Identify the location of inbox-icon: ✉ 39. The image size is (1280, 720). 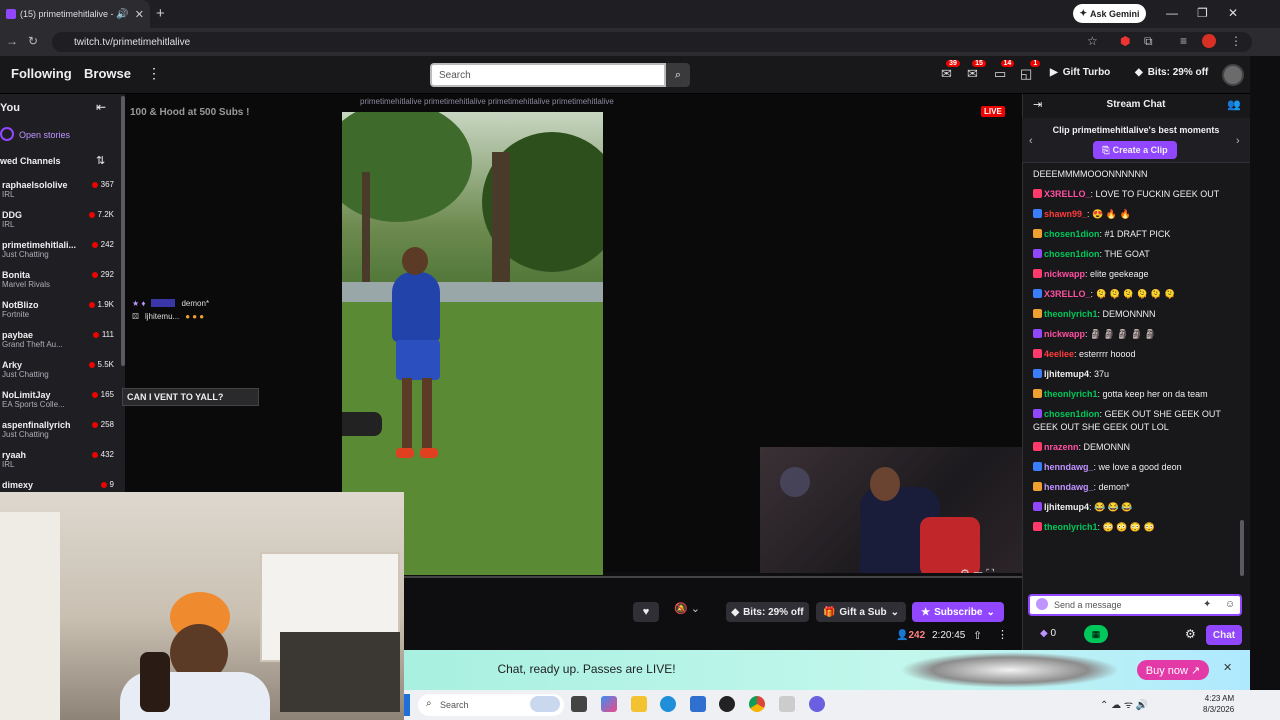
(950, 71).